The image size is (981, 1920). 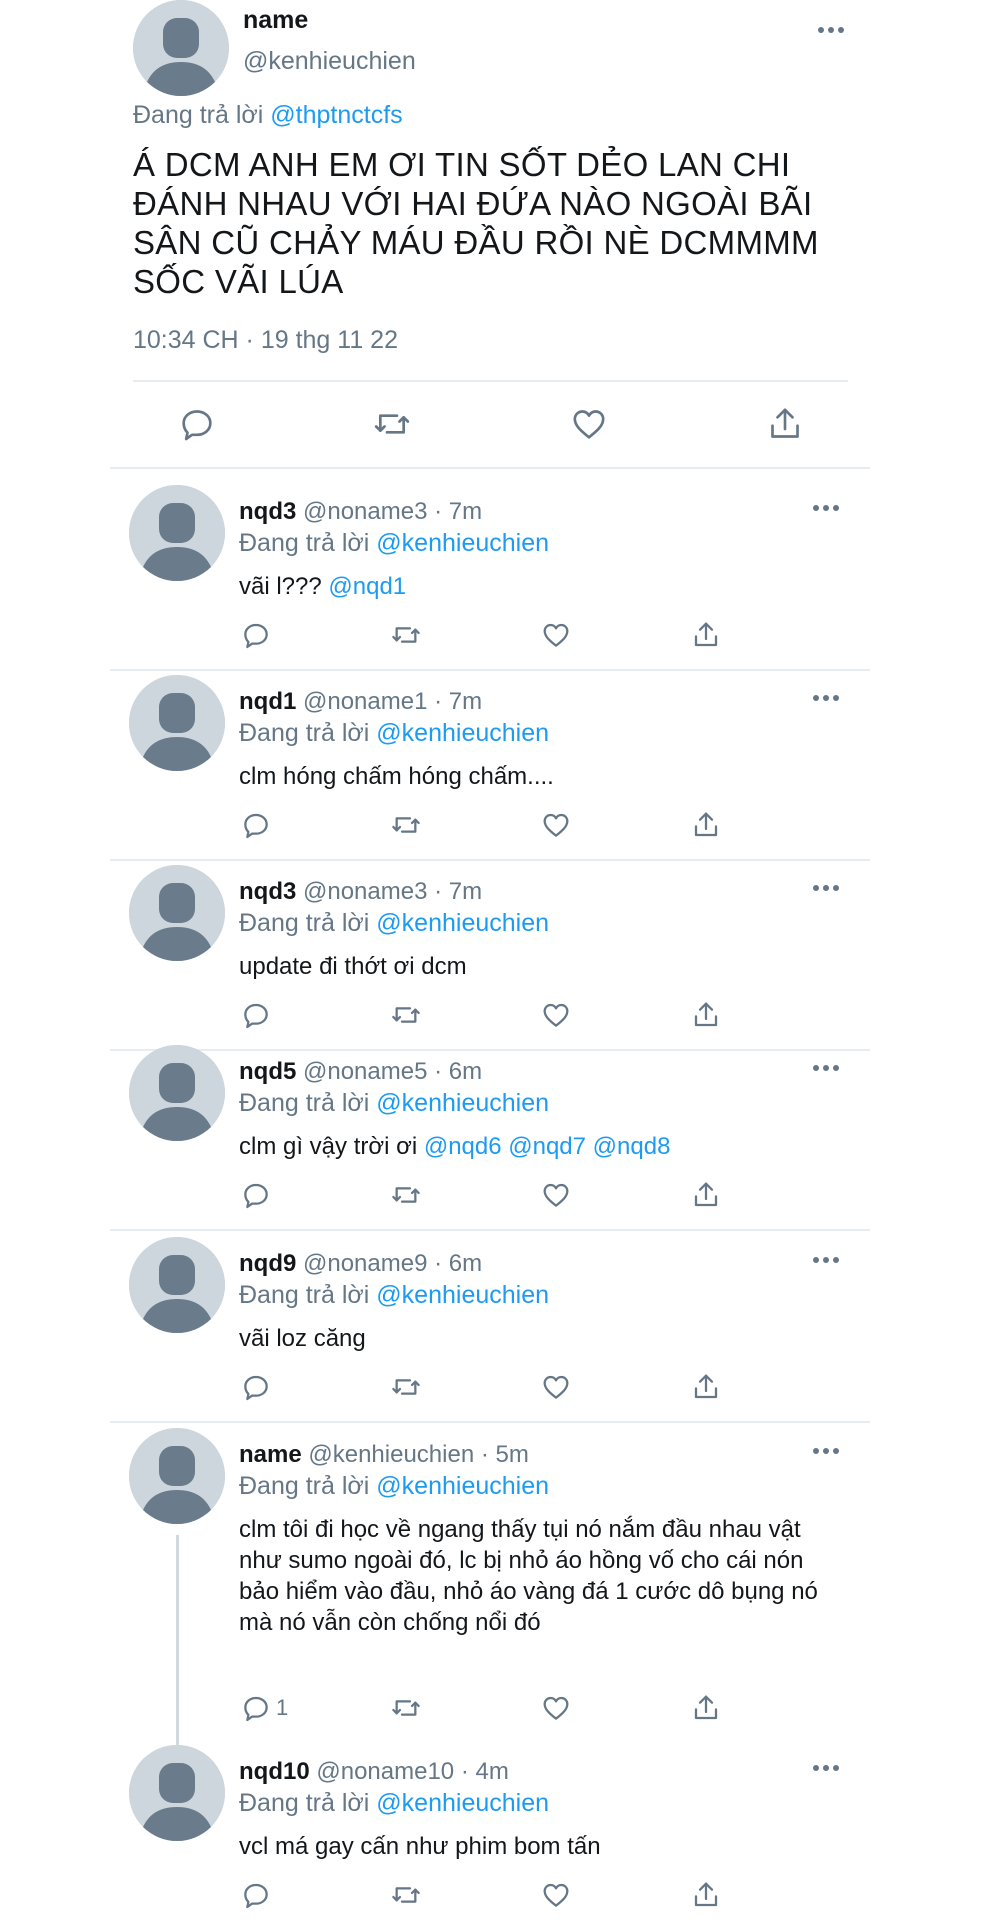 What do you see at coordinates (393, 511) in the screenshot?
I see `reply-author-meta: @noname3 · 7m` at bounding box center [393, 511].